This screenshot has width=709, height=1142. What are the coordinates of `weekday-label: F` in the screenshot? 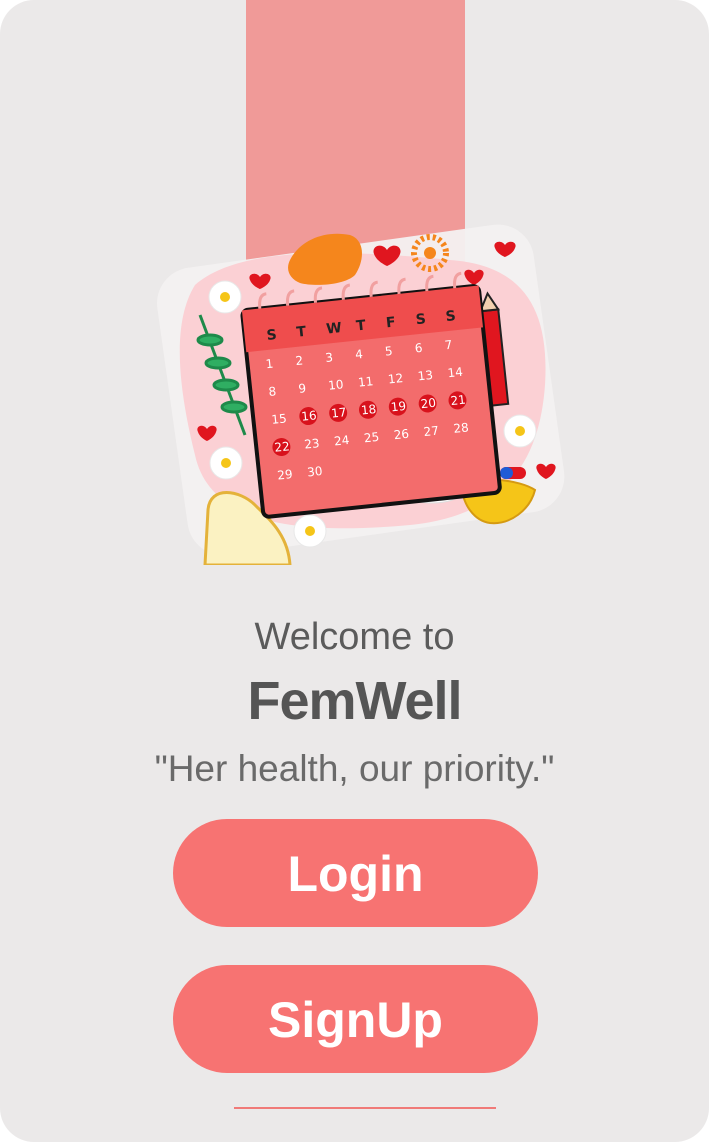 It's located at (390, 322).